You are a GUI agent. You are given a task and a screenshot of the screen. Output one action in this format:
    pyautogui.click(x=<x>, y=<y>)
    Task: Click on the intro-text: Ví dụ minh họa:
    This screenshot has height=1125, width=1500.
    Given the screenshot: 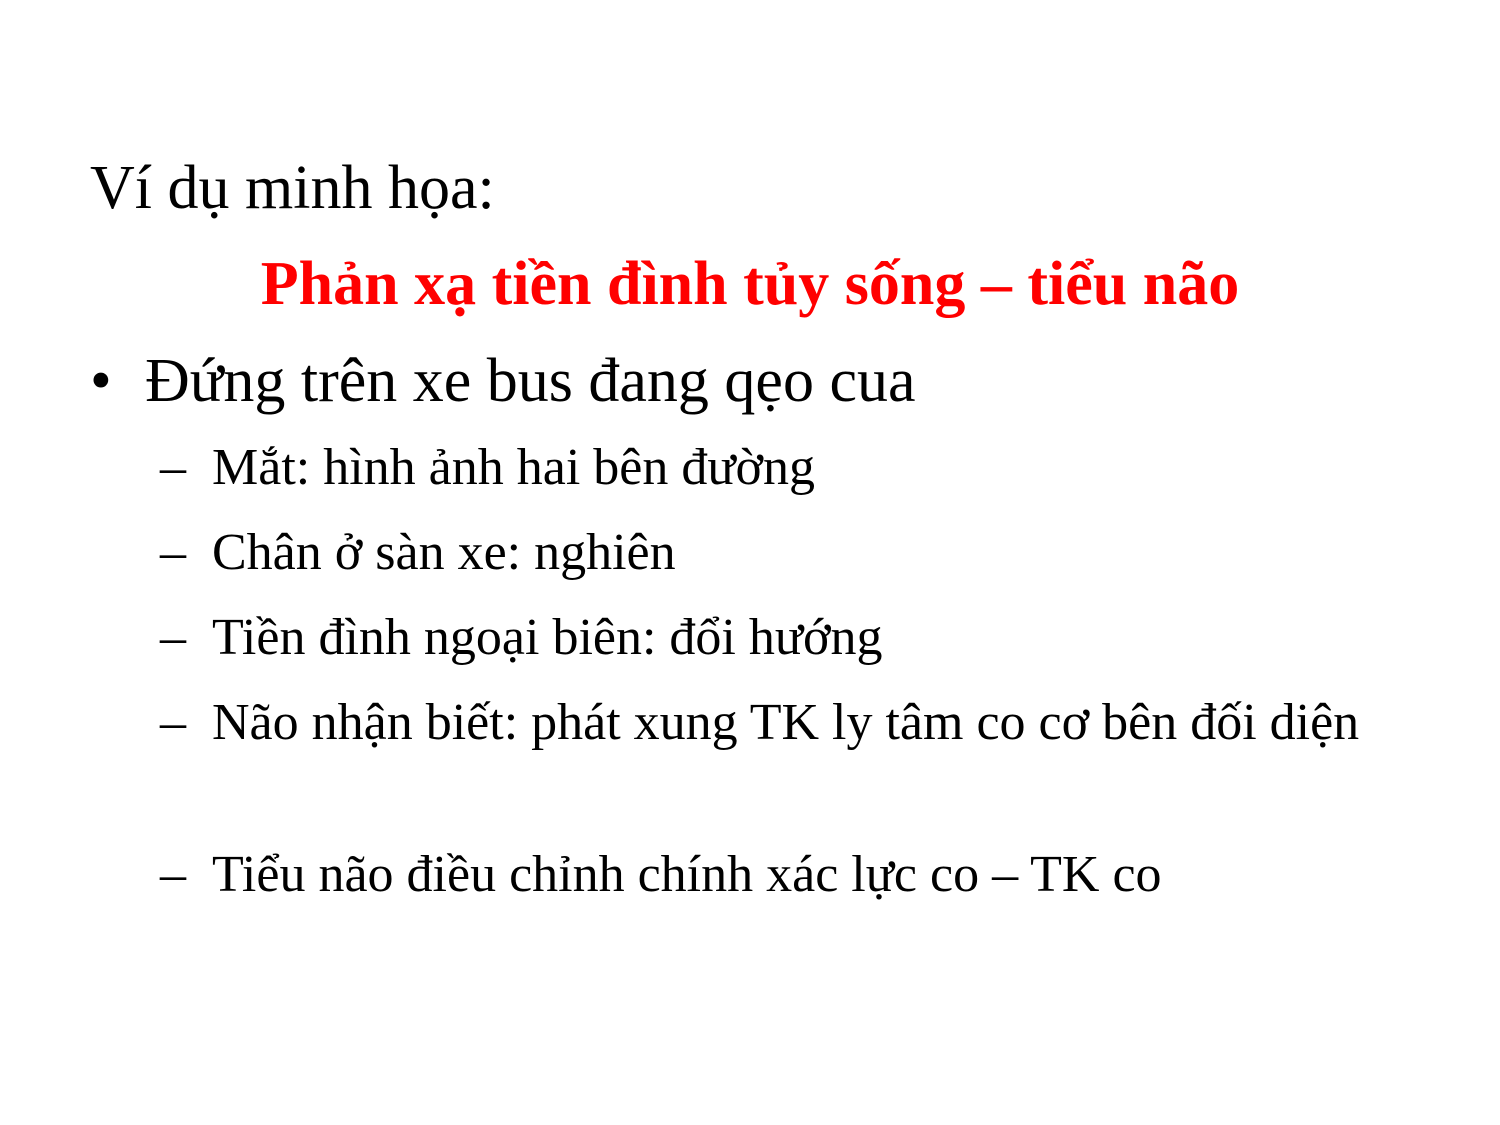 What is the action you would take?
    pyautogui.click(x=292, y=188)
    